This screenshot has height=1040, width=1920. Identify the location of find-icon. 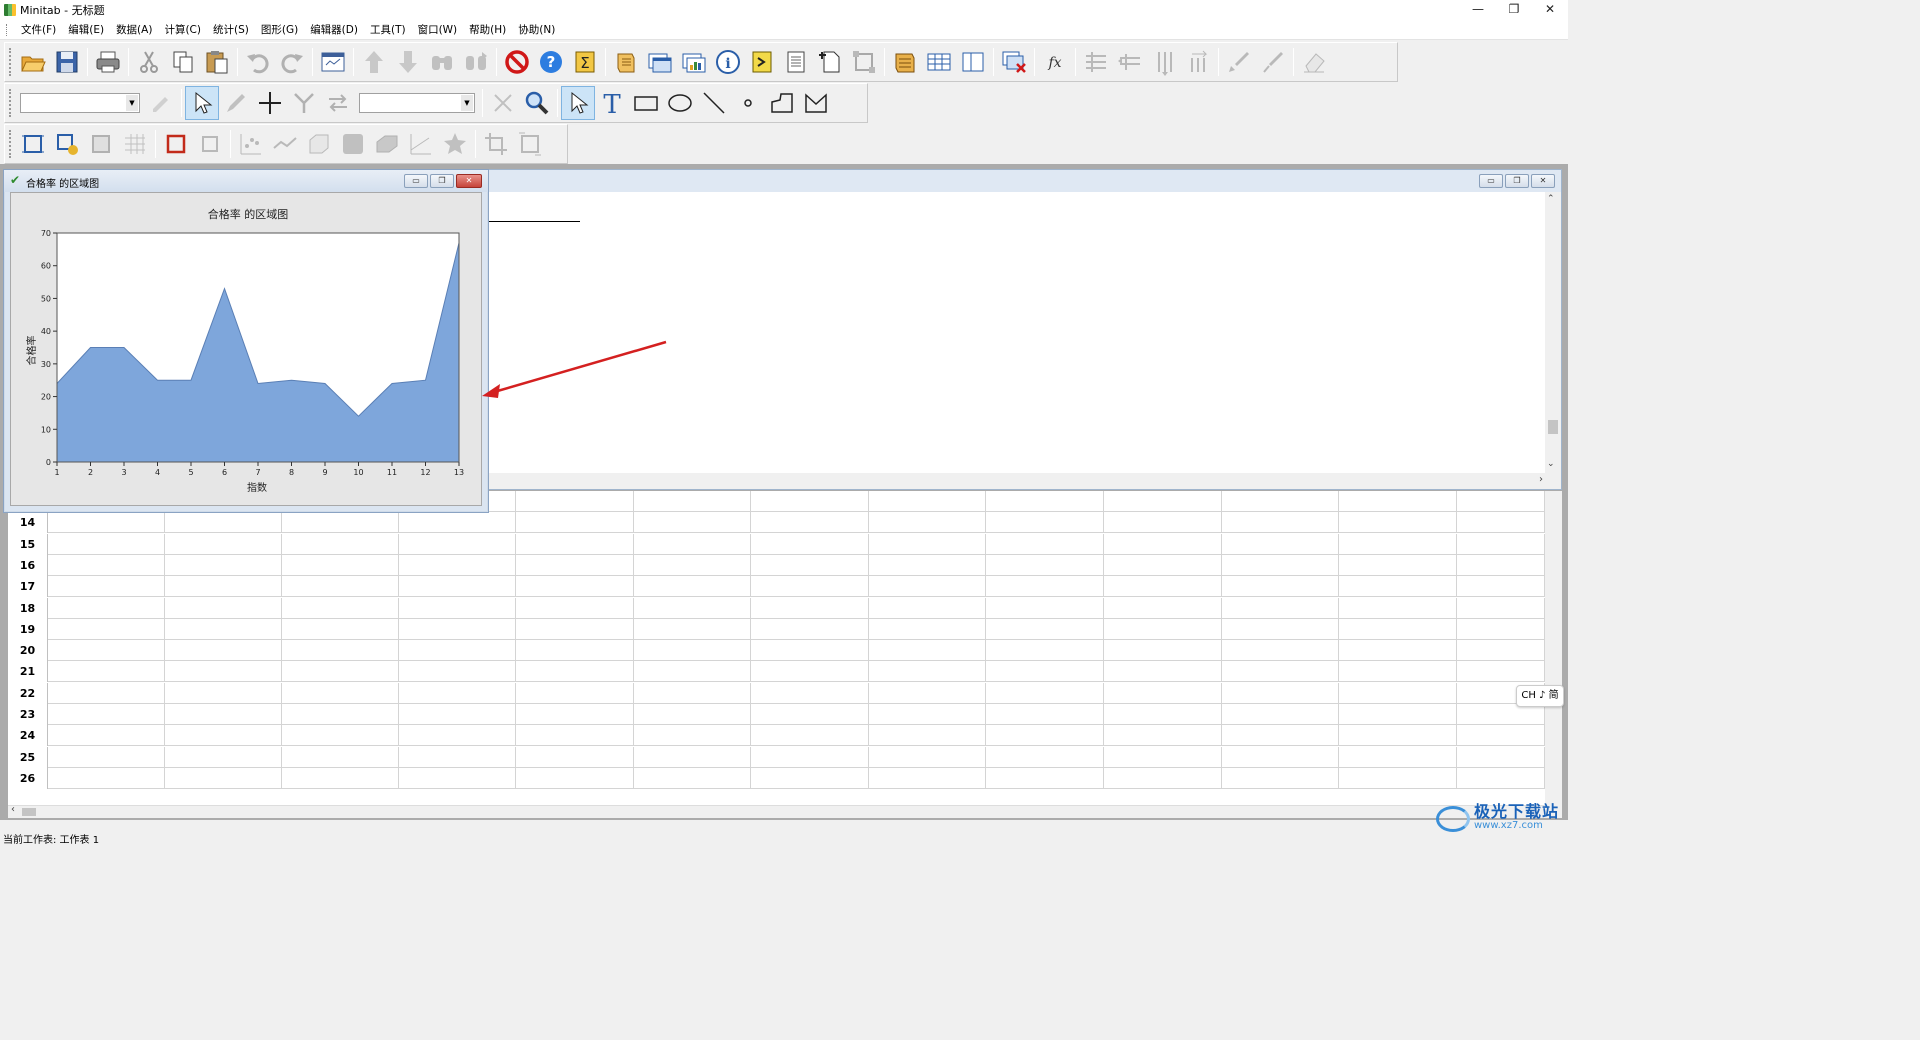
(442, 62).